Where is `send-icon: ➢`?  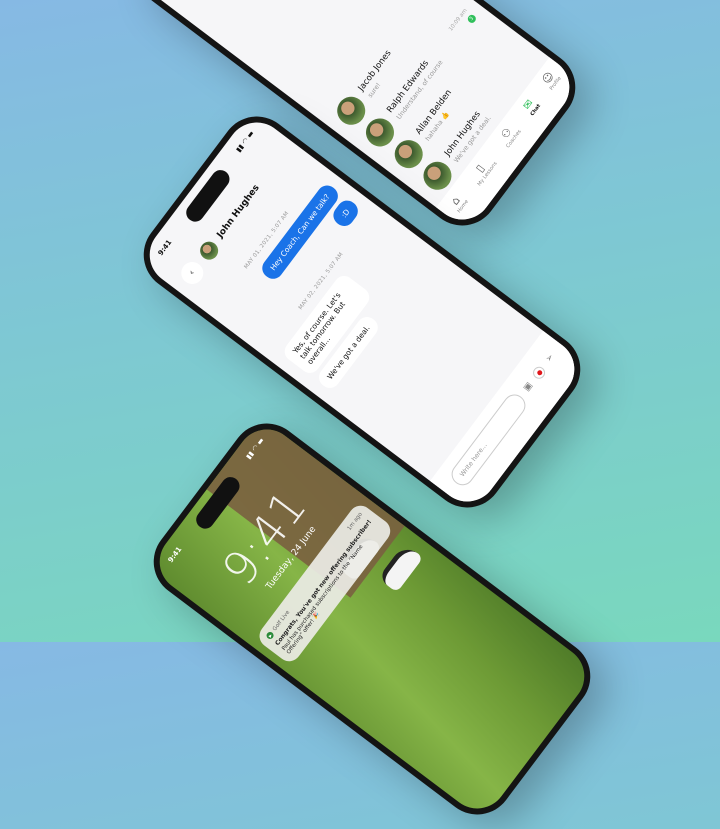
send-icon: ➢ is located at coordinates (550, 358).